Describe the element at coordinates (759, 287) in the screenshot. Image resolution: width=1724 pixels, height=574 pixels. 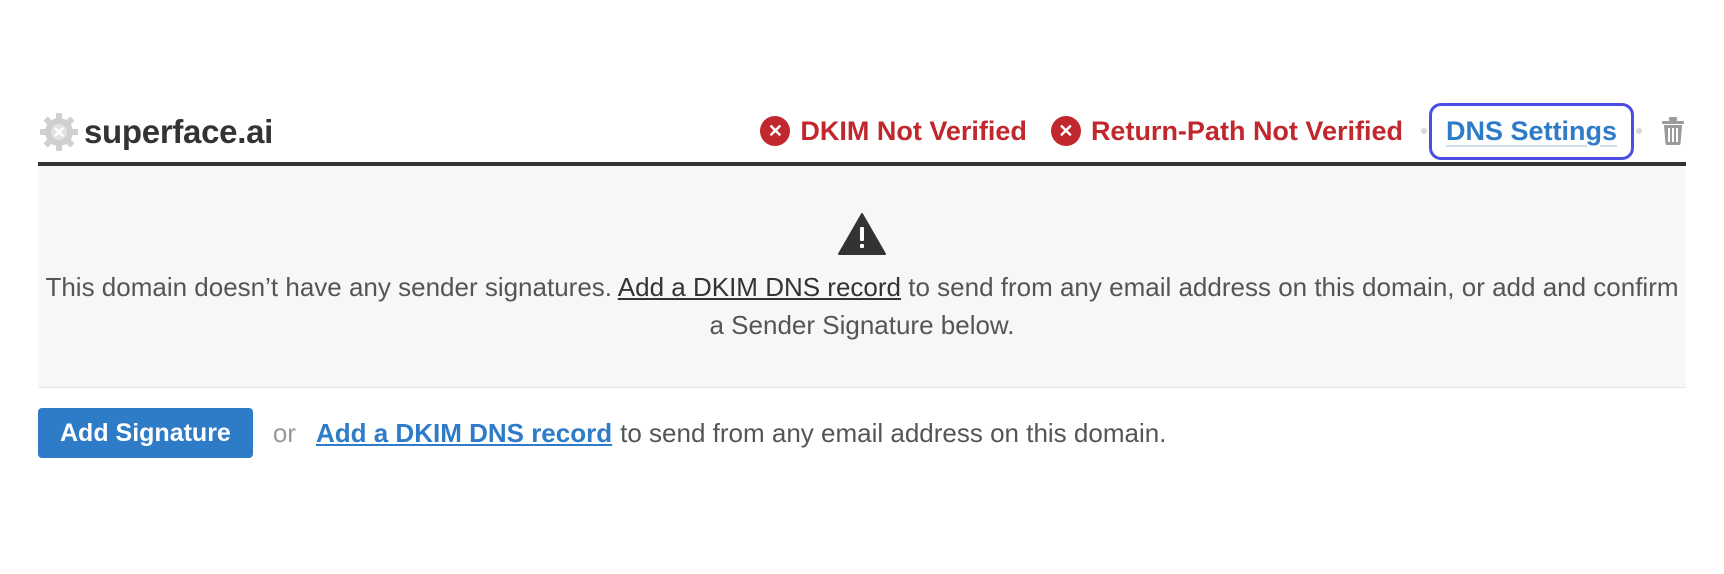
I see `notice-dkim-link: Add a DKIM DNS record` at that location.